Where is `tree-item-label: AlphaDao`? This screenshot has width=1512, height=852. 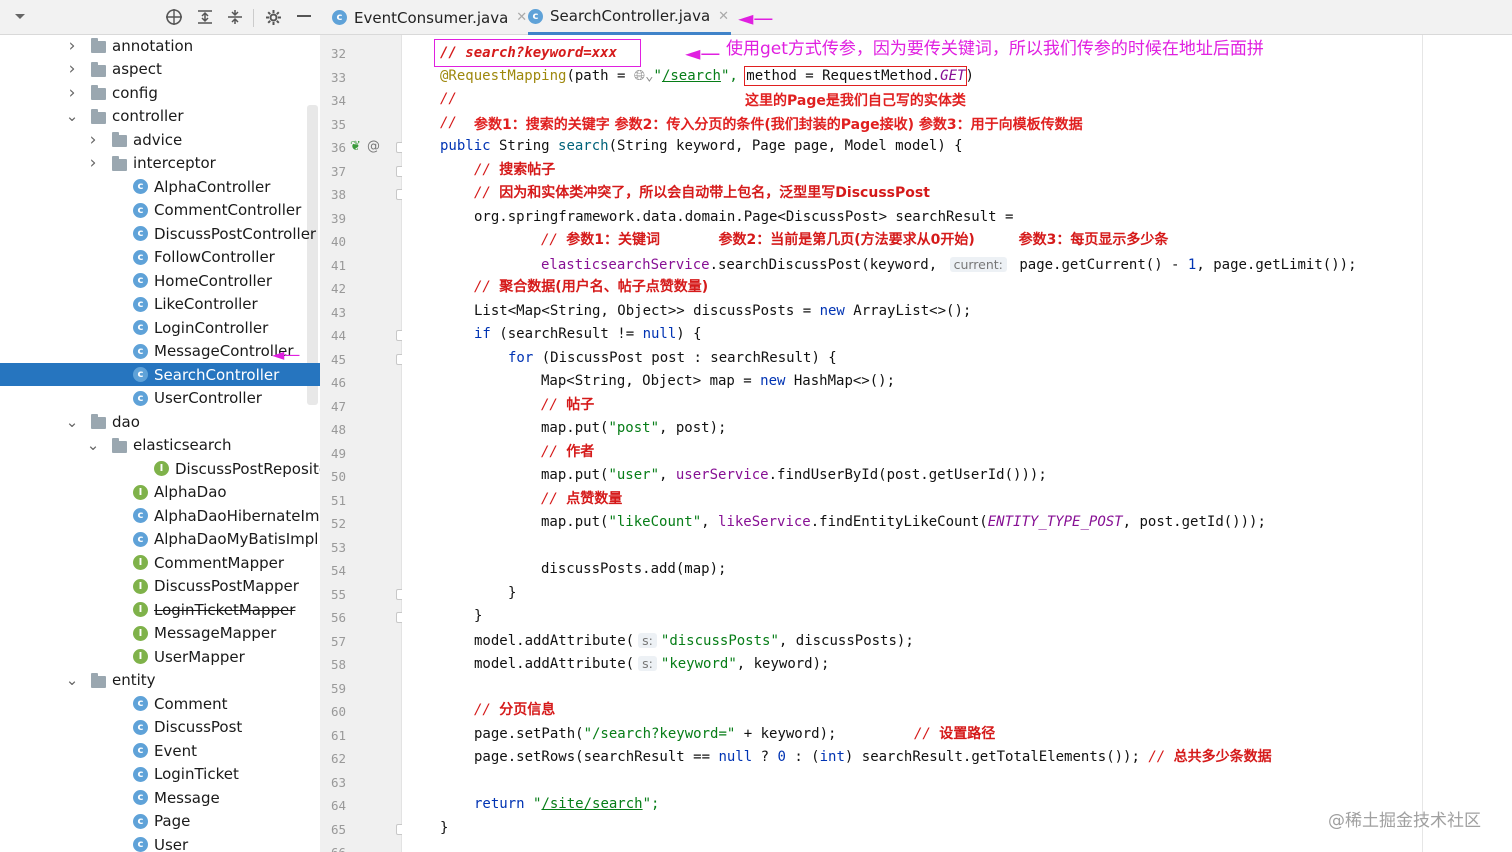 tree-item-label: AlphaDao is located at coordinates (190, 492).